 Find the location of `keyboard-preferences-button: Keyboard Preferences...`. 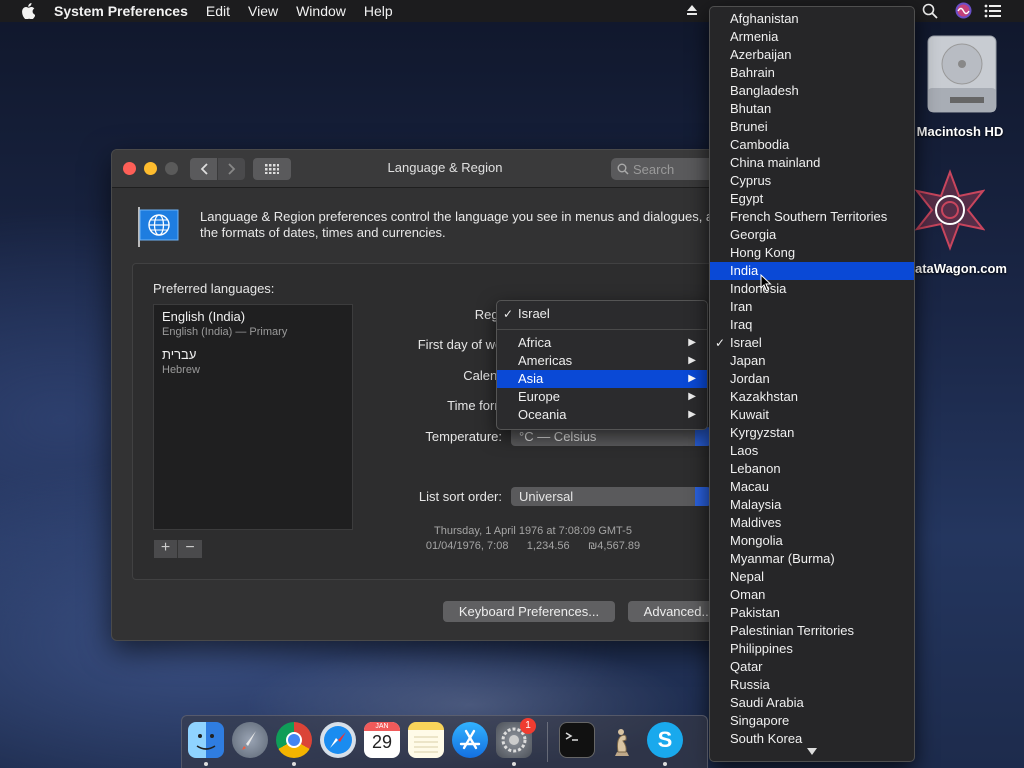

keyboard-preferences-button: Keyboard Preferences... is located at coordinates (529, 611).